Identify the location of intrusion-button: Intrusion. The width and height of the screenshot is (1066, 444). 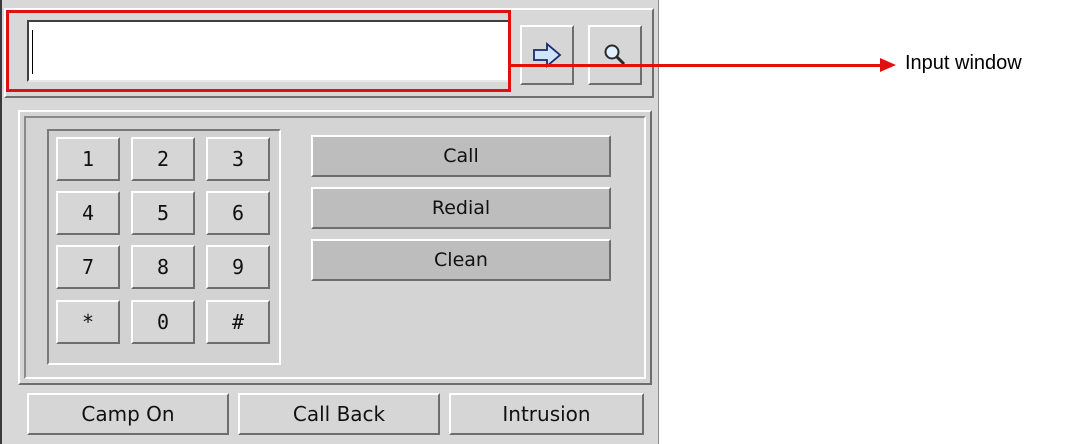
(546, 414).